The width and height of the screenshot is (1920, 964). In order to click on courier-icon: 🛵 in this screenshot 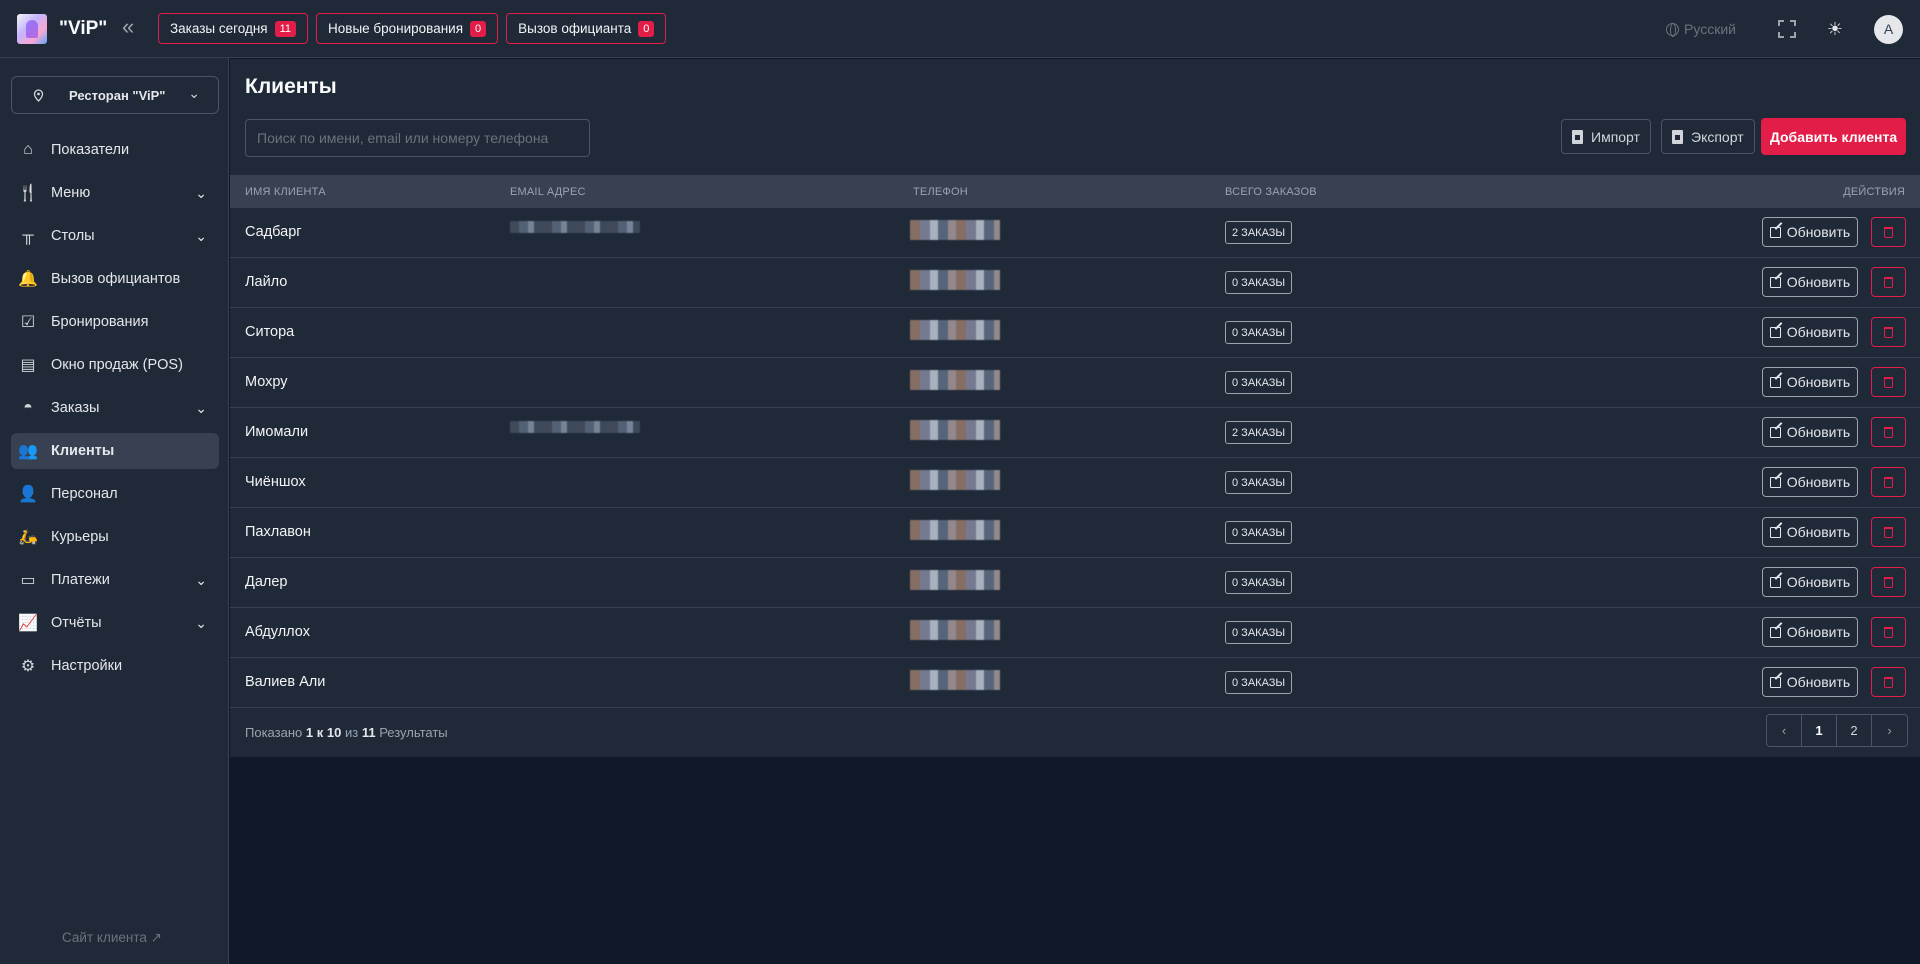, I will do `click(28, 537)`.